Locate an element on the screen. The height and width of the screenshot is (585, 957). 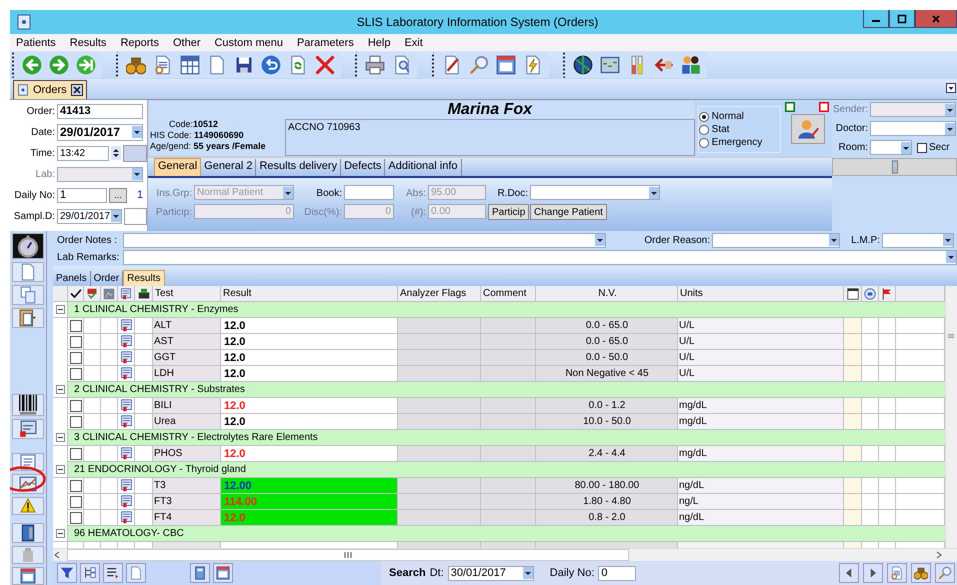
menu-item: Patients is located at coordinates (36, 42).